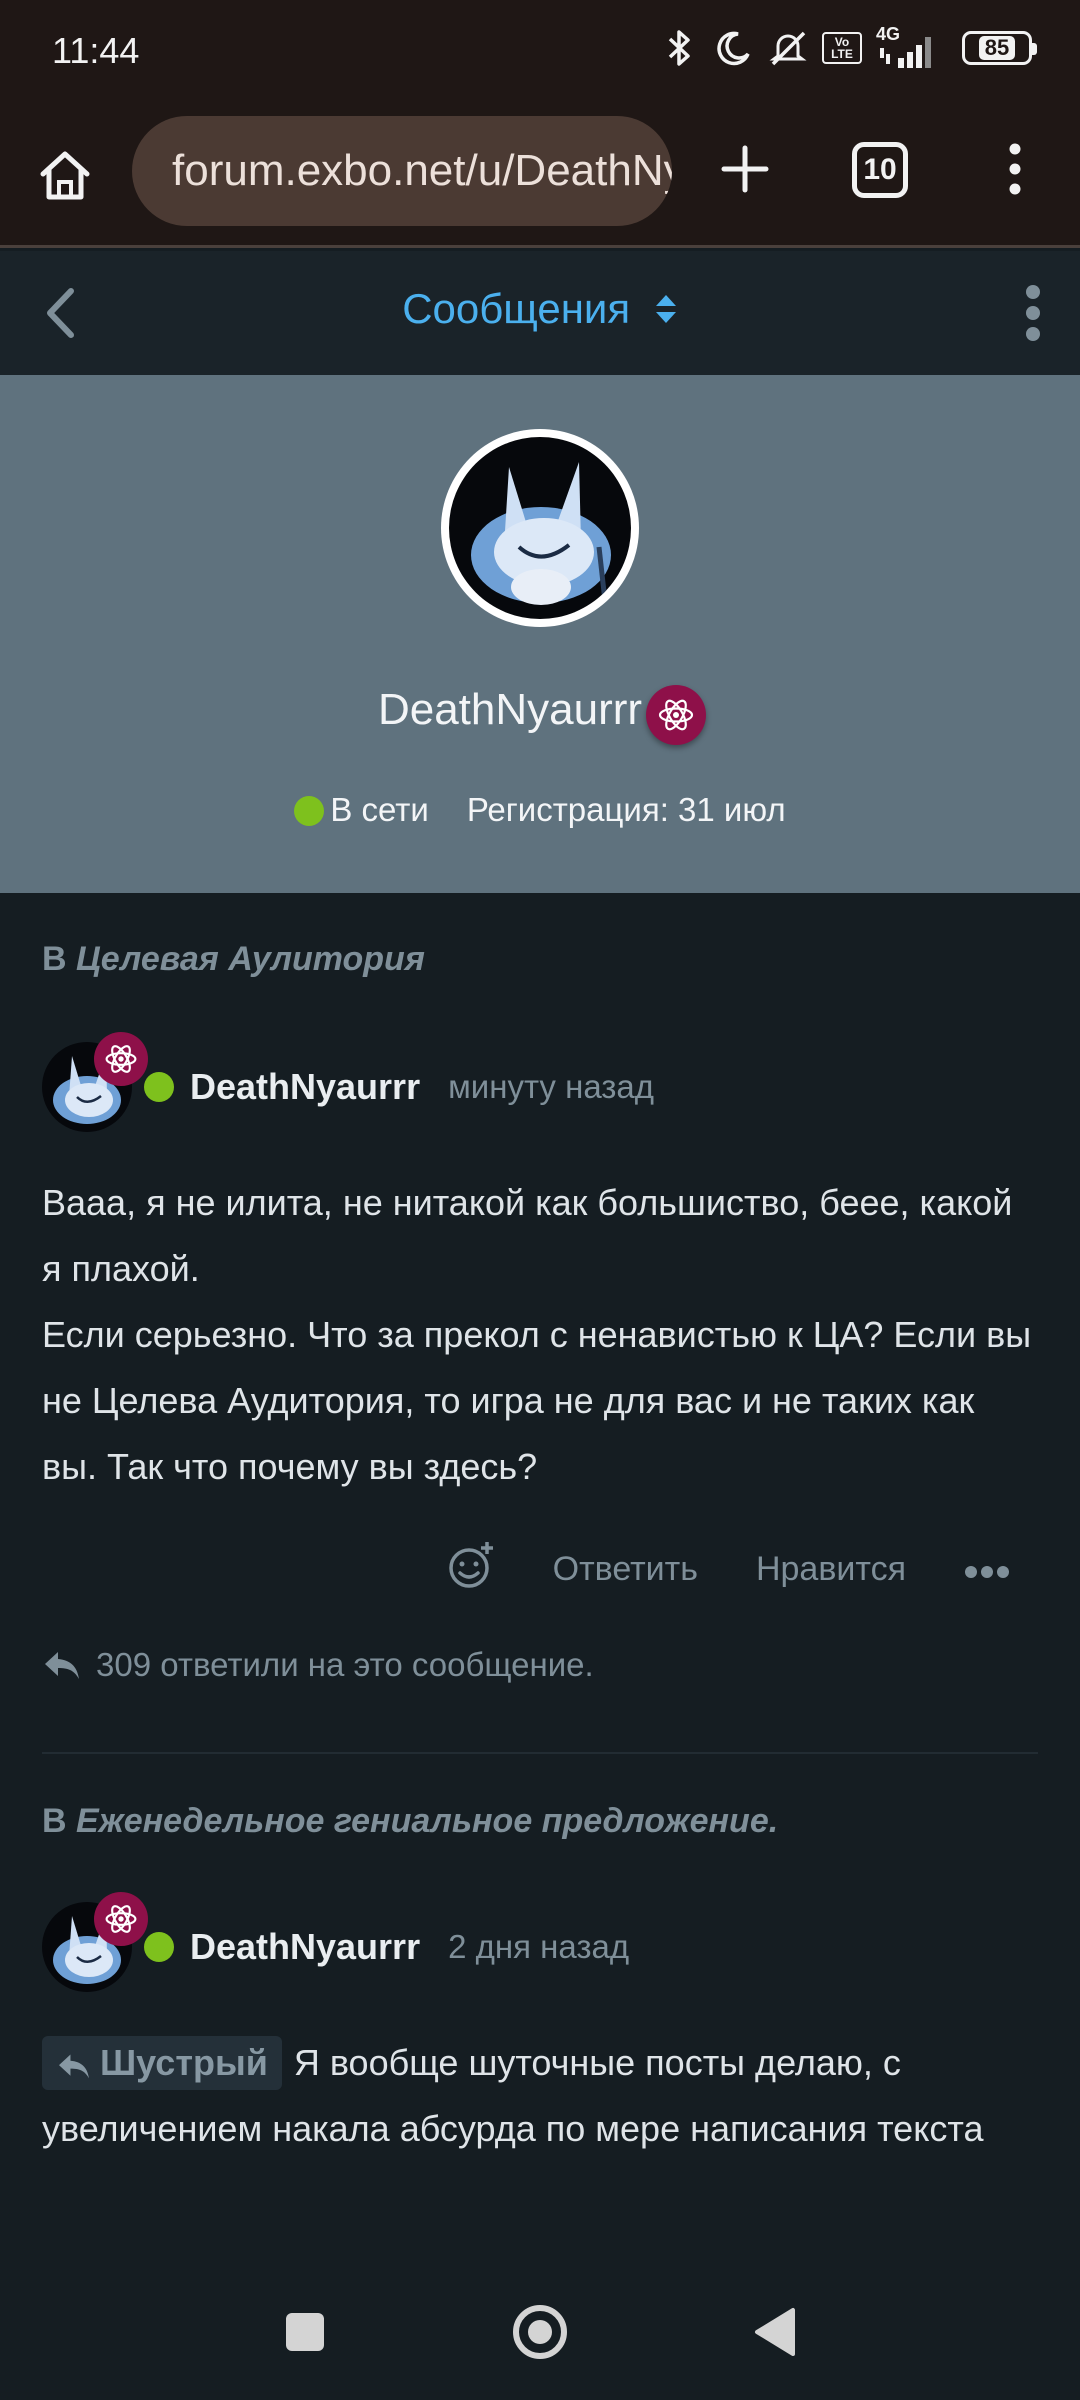  I want to click on browser-menu-button, so click(1015, 169).